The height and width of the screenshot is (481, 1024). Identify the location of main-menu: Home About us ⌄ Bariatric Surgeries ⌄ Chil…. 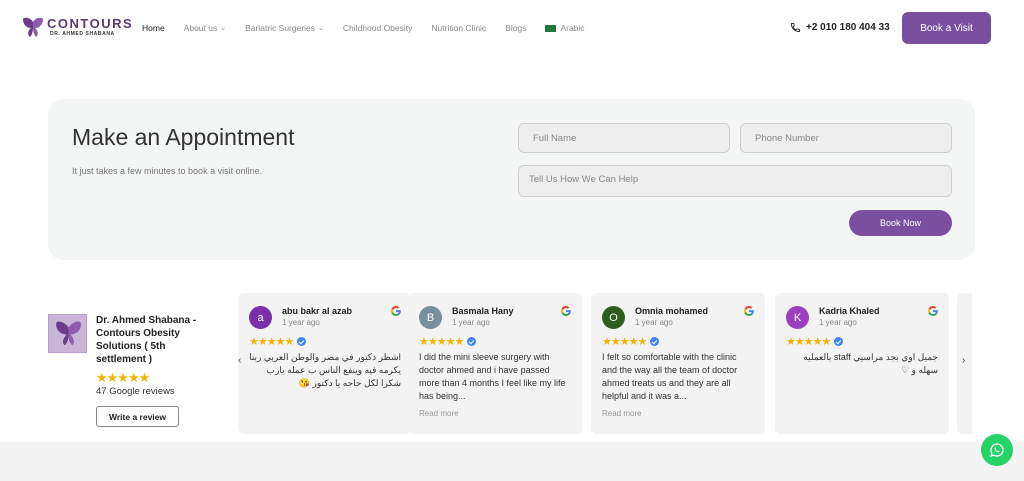
(373, 28).